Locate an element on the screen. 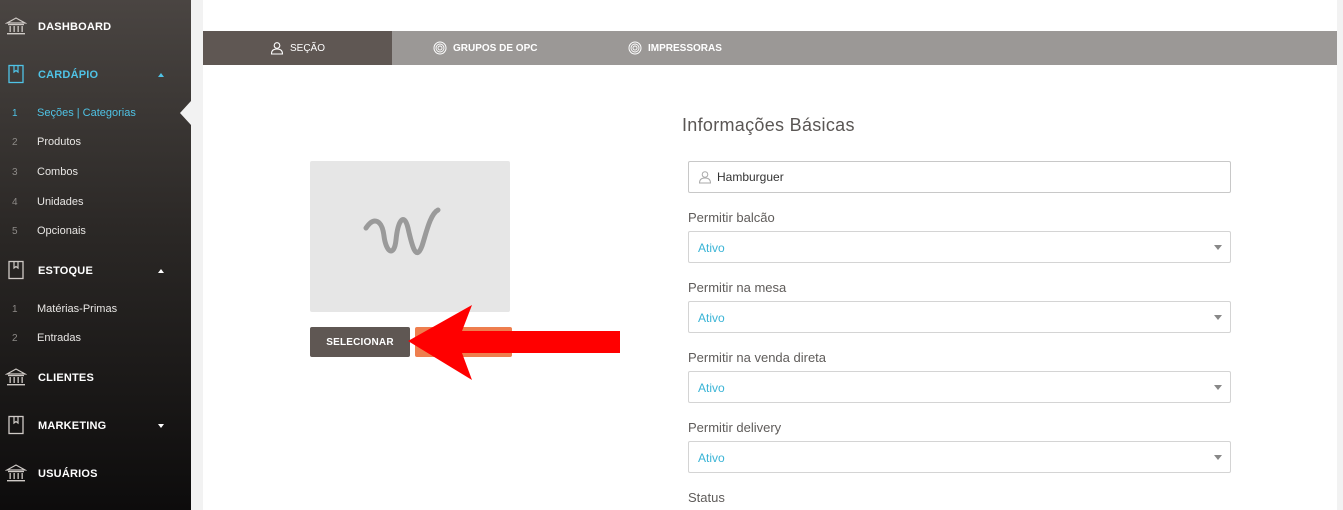 The image size is (1343, 510). label-status: Status is located at coordinates (706, 497).